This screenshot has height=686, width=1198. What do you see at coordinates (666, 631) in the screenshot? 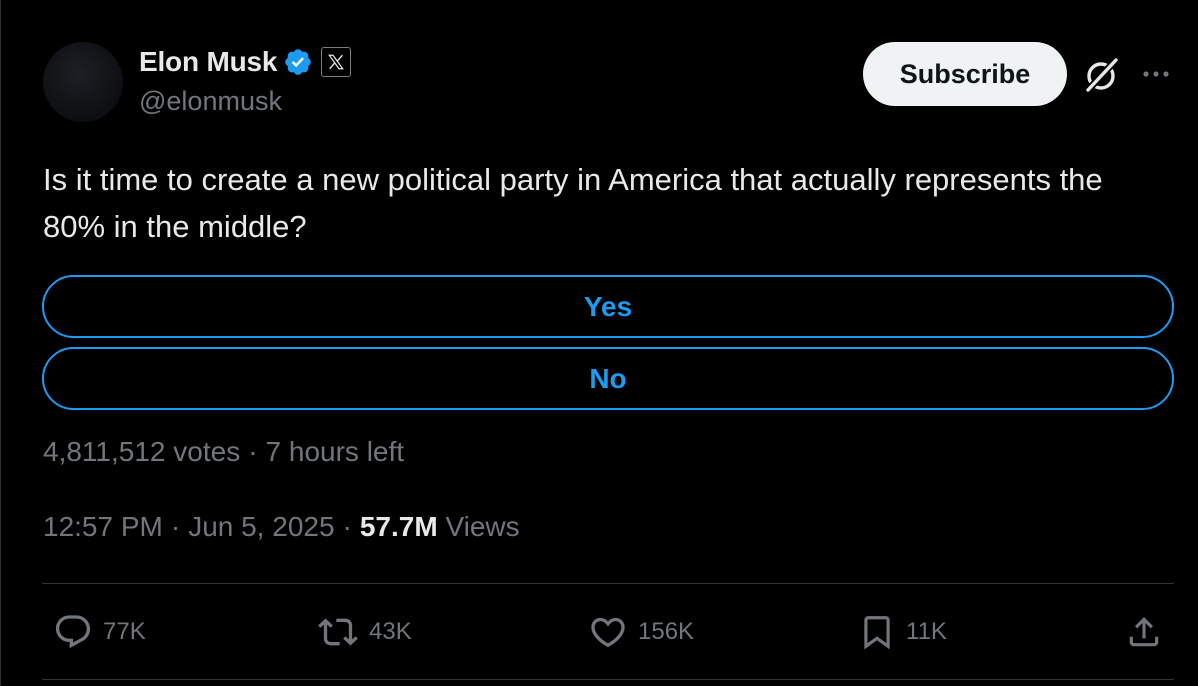
I see `like-count: 156K` at bounding box center [666, 631].